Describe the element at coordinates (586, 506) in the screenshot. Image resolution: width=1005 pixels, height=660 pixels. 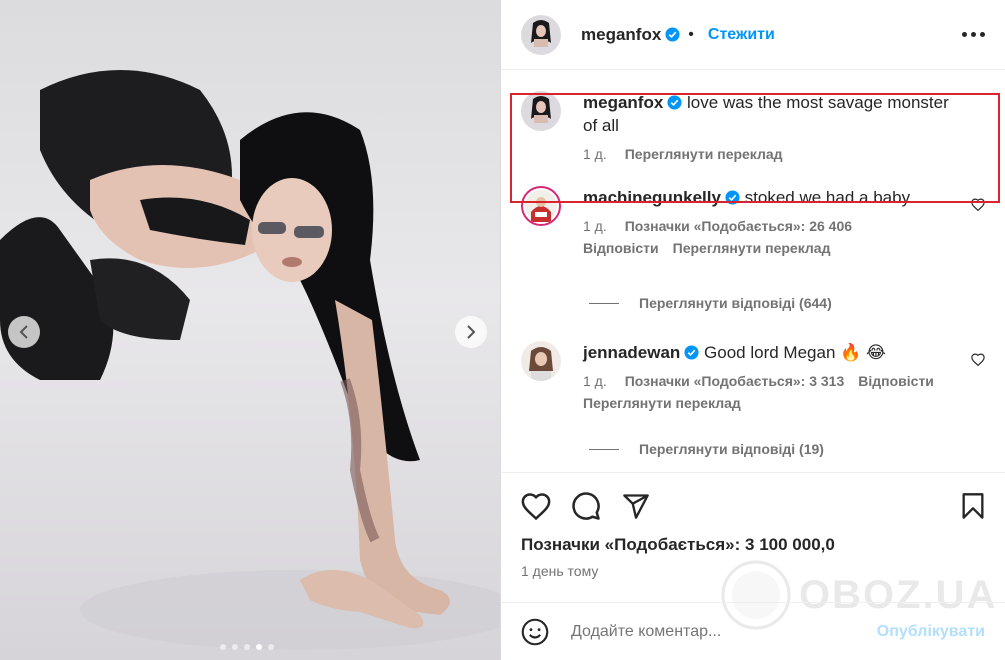
I see `comment-bubble-icon` at that location.